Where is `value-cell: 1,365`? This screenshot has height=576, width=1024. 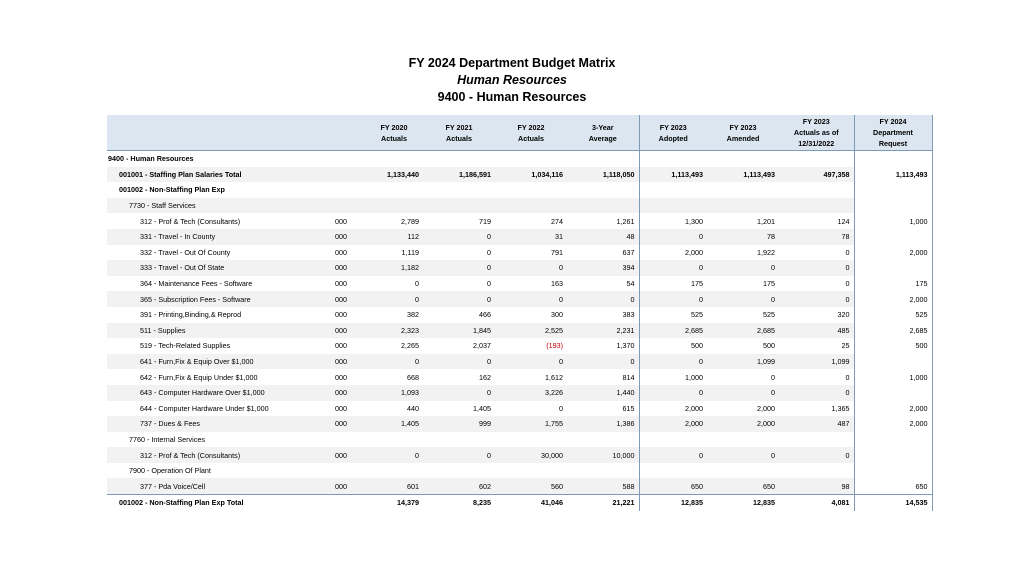
value-cell: 1,365 is located at coordinates (840, 408).